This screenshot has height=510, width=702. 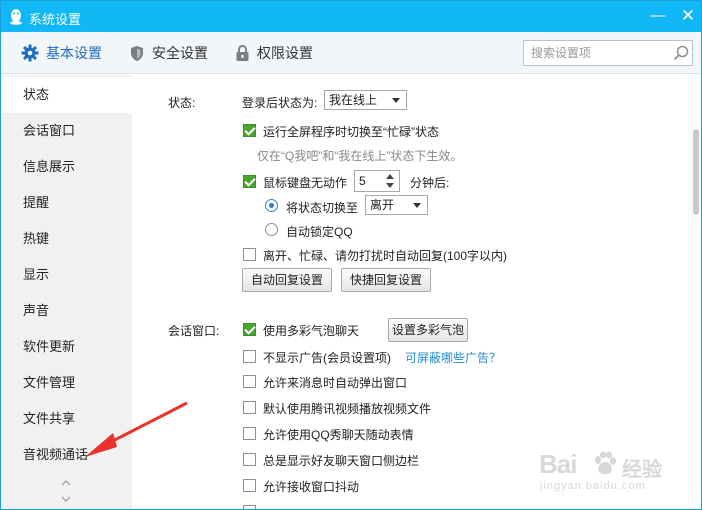 I want to click on blockable-ads-link: 可屏蔽哪些广告？, so click(x=453, y=357).